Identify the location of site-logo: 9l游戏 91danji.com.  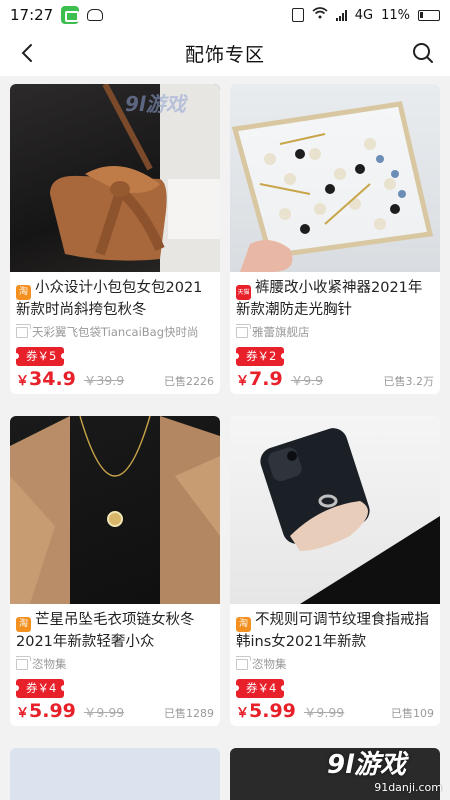
(384, 769).